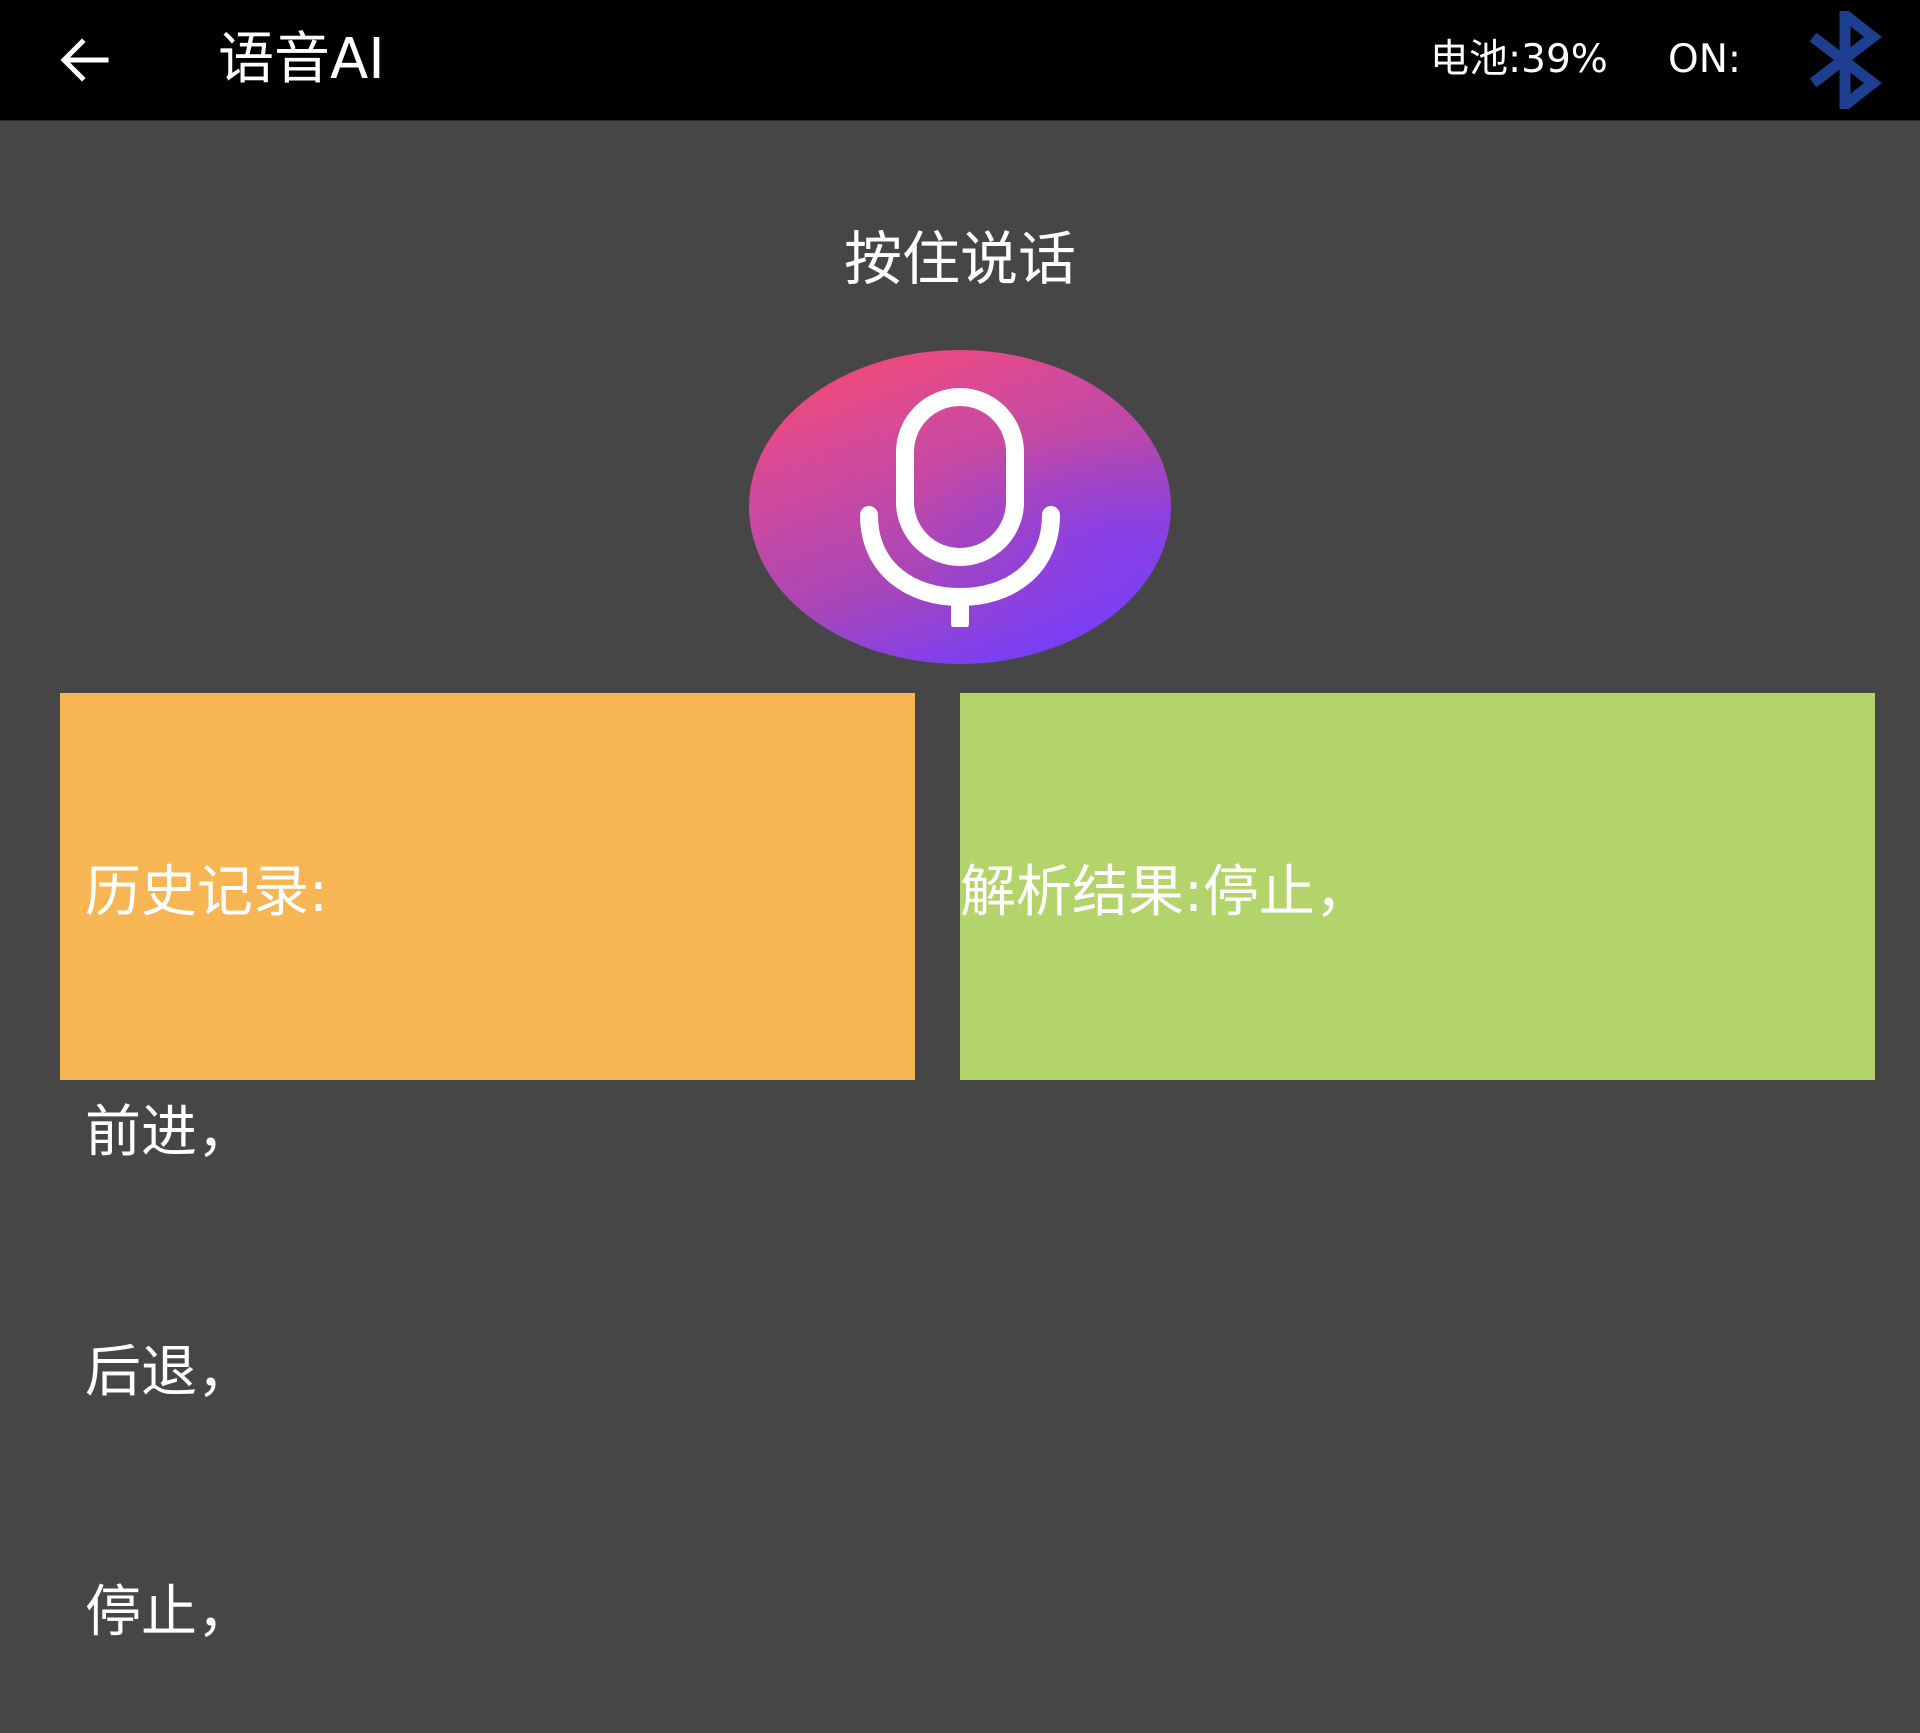 This screenshot has height=1733, width=1920. What do you see at coordinates (301, 59) in the screenshot?
I see `page-title: 语音AI` at bounding box center [301, 59].